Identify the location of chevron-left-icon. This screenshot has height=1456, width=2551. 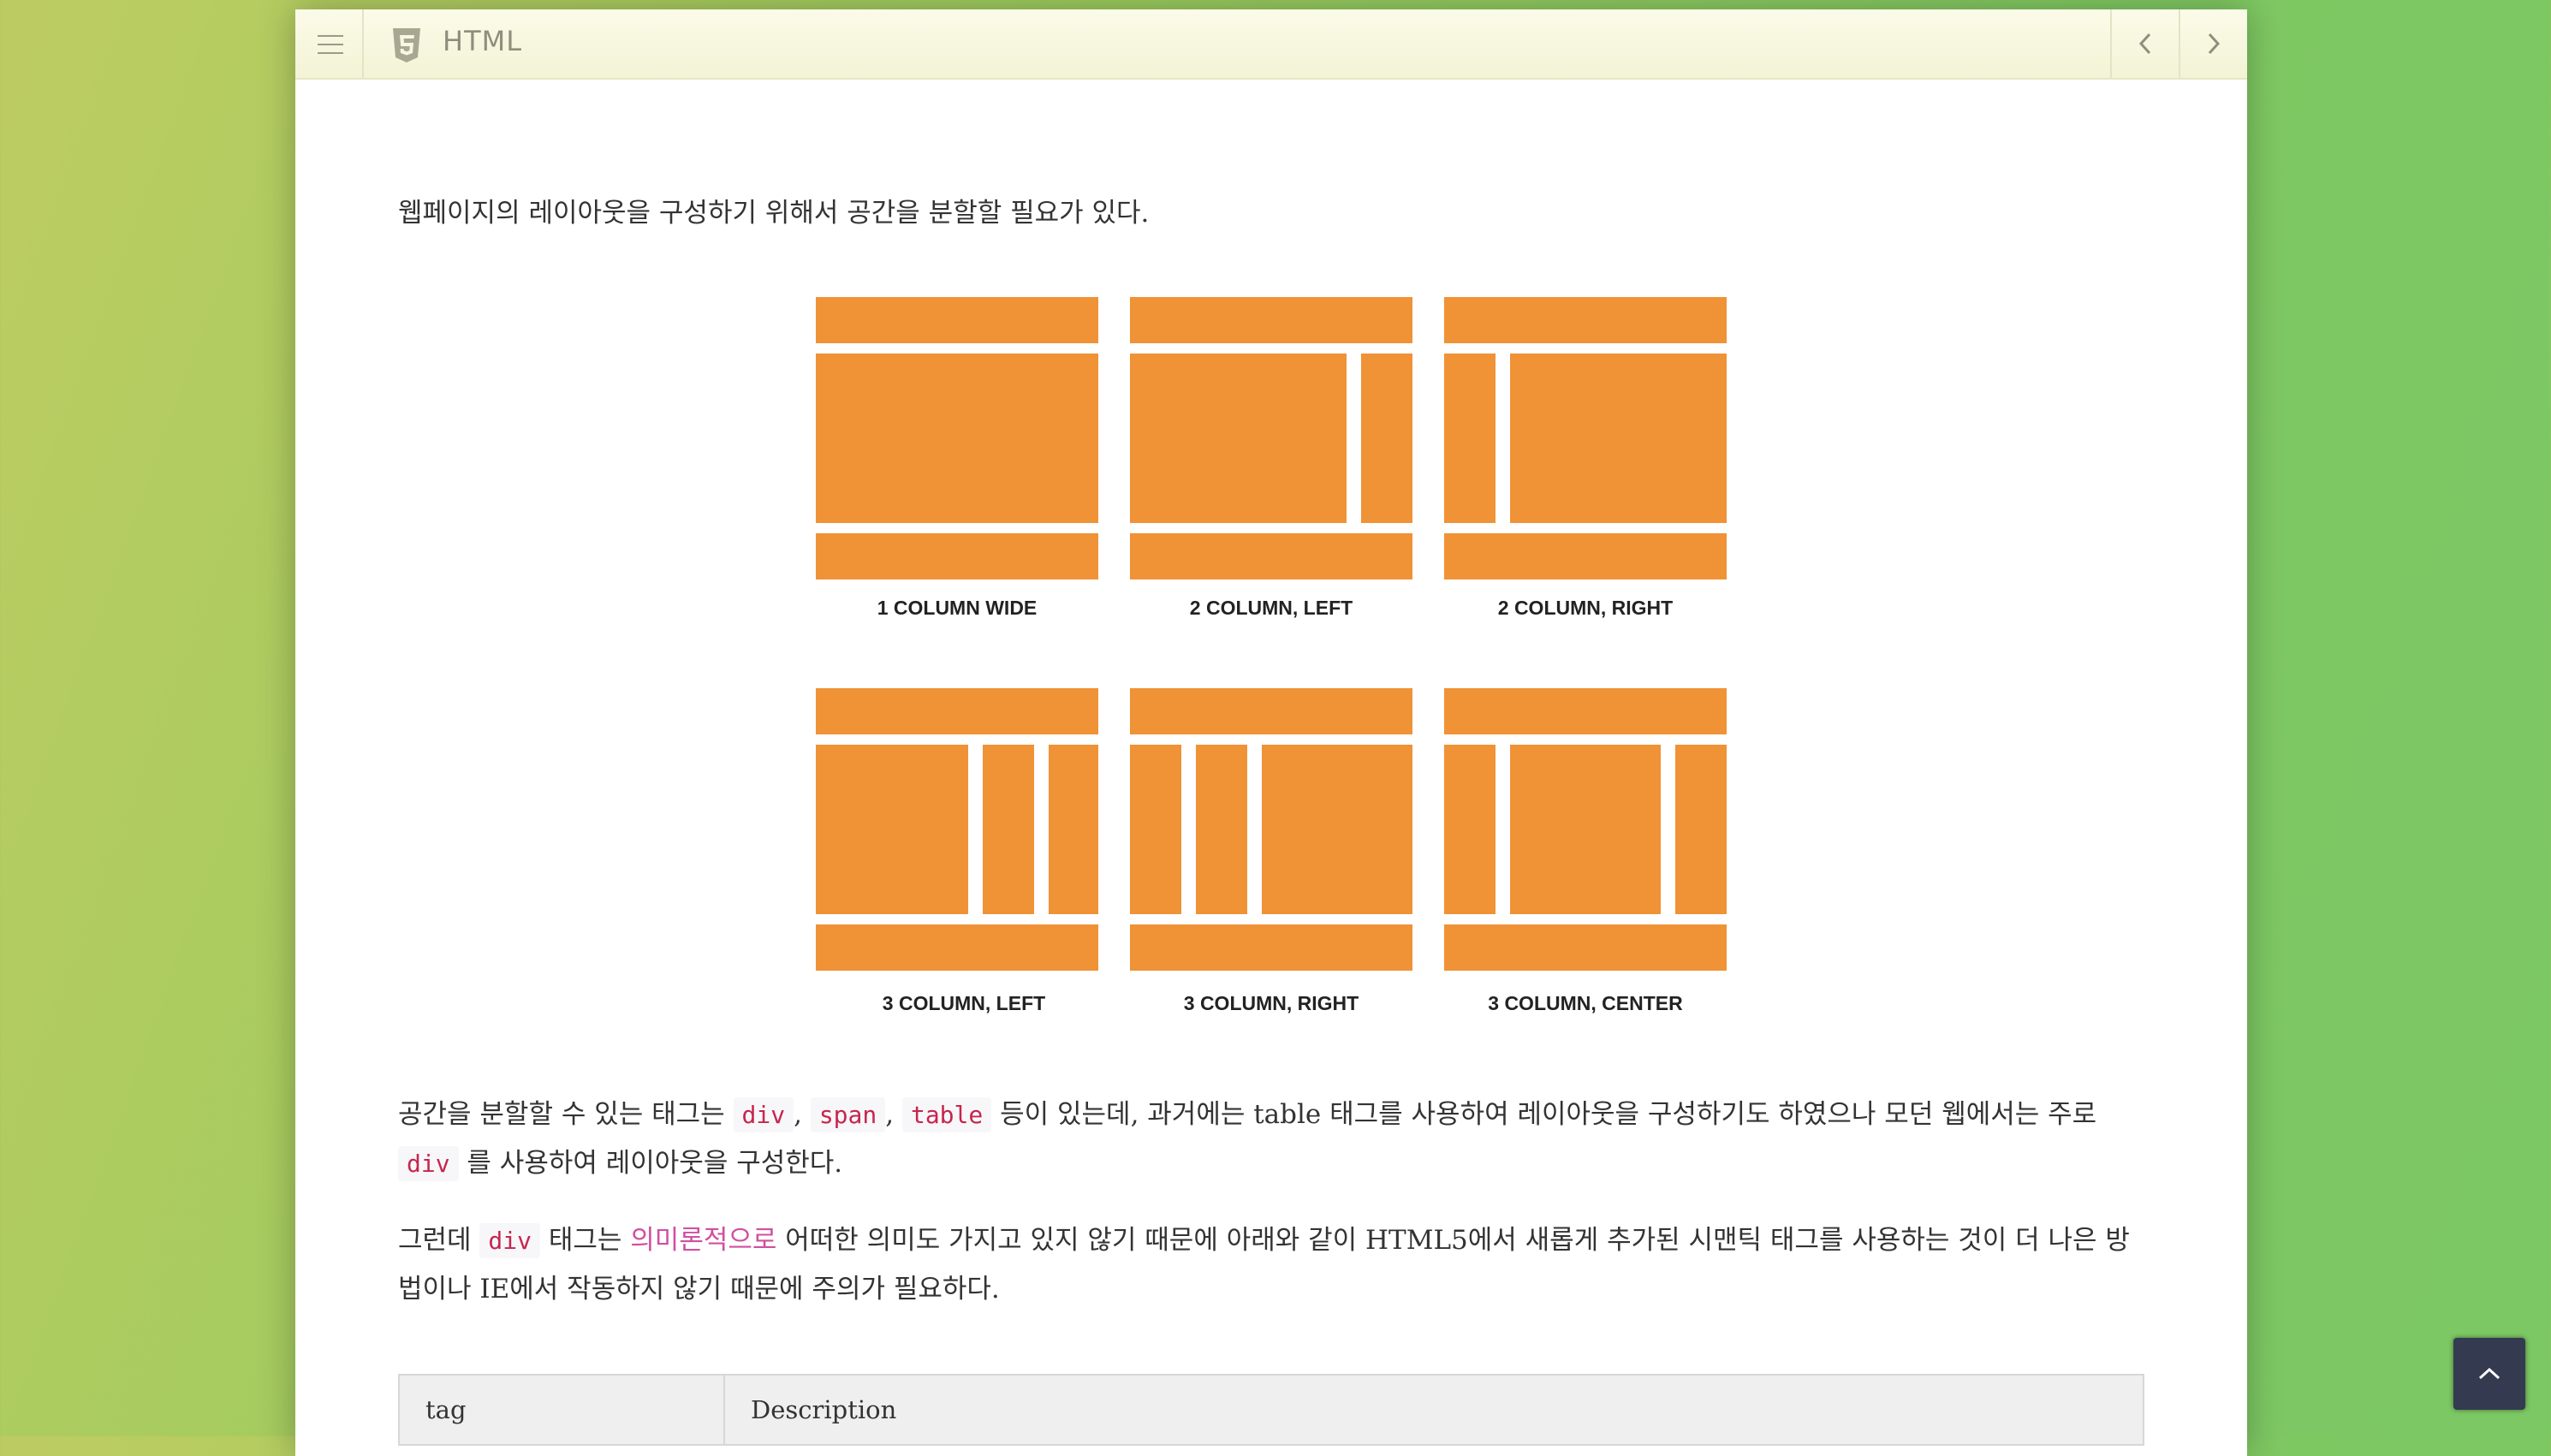
(2144, 44).